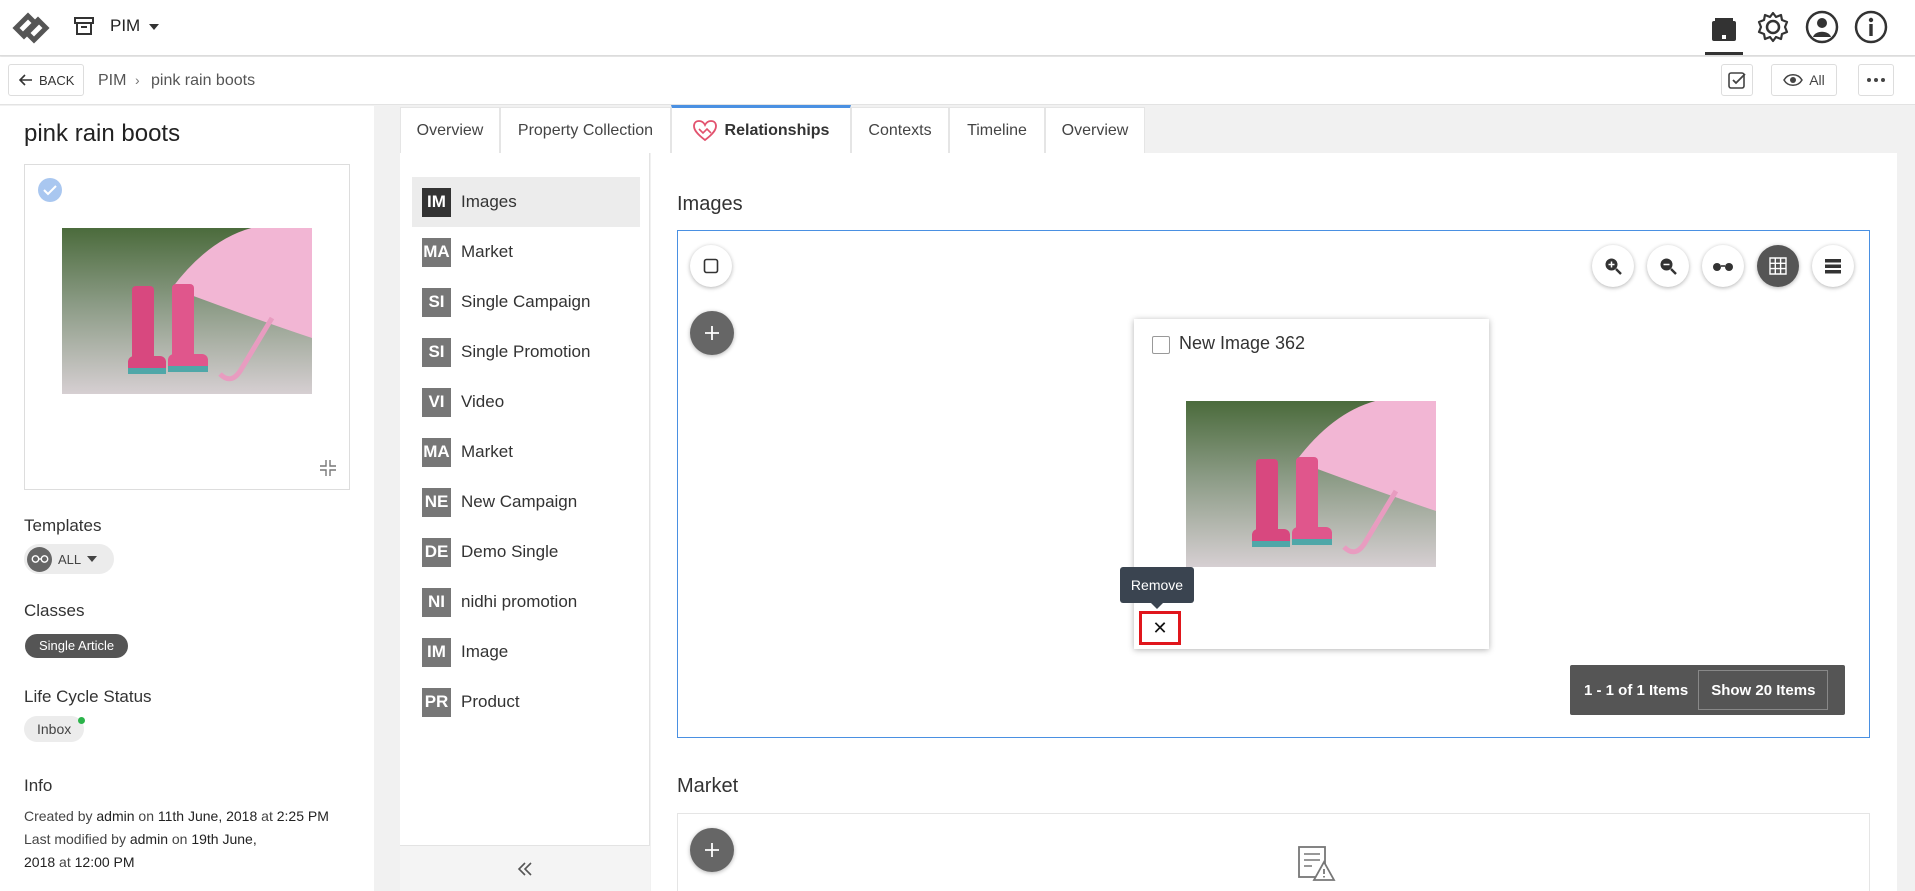  Describe the element at coordinates (267, 816) in the screenshot. I see `created-at-word: at` at that location.